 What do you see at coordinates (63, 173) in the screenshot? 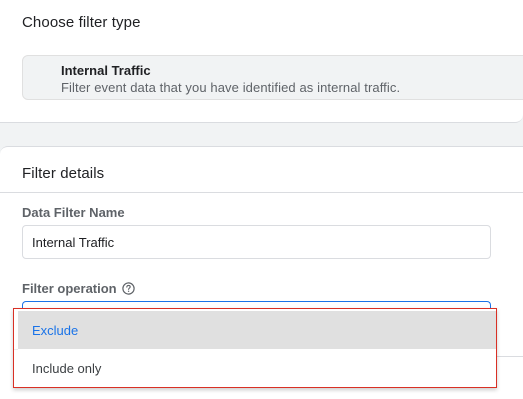
I see `filter-details-title: Filter details` at bounding box center [63, 173].